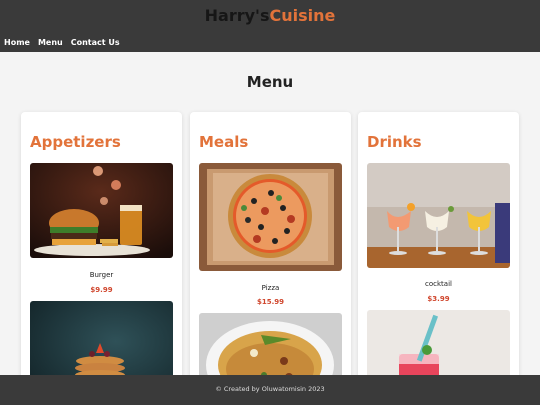  Describe the element at coordinates (270, 302) in the screenshot. I see `item-price: $15.99` at that location.